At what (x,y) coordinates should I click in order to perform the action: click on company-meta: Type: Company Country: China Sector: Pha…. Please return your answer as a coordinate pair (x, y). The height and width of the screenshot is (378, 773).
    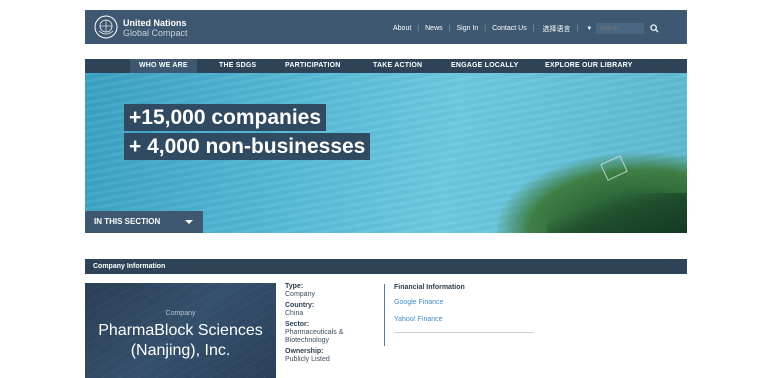
    Looking at the image, I should click on (330, 325).